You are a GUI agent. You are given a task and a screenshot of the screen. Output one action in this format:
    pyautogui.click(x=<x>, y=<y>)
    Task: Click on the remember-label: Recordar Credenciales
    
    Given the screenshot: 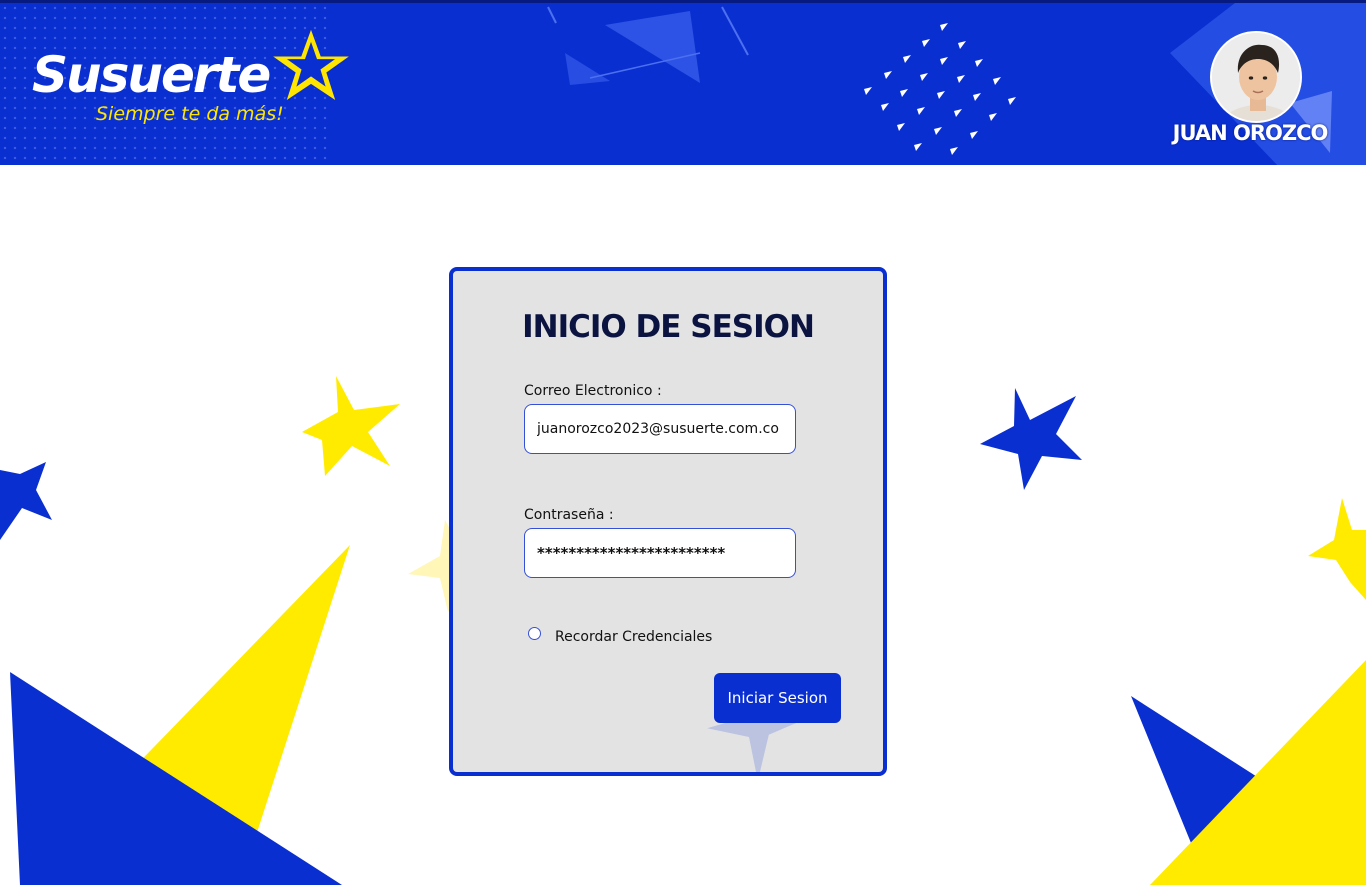 What is the action you would take?
    pyautogui.click(x=634, y=637)
    